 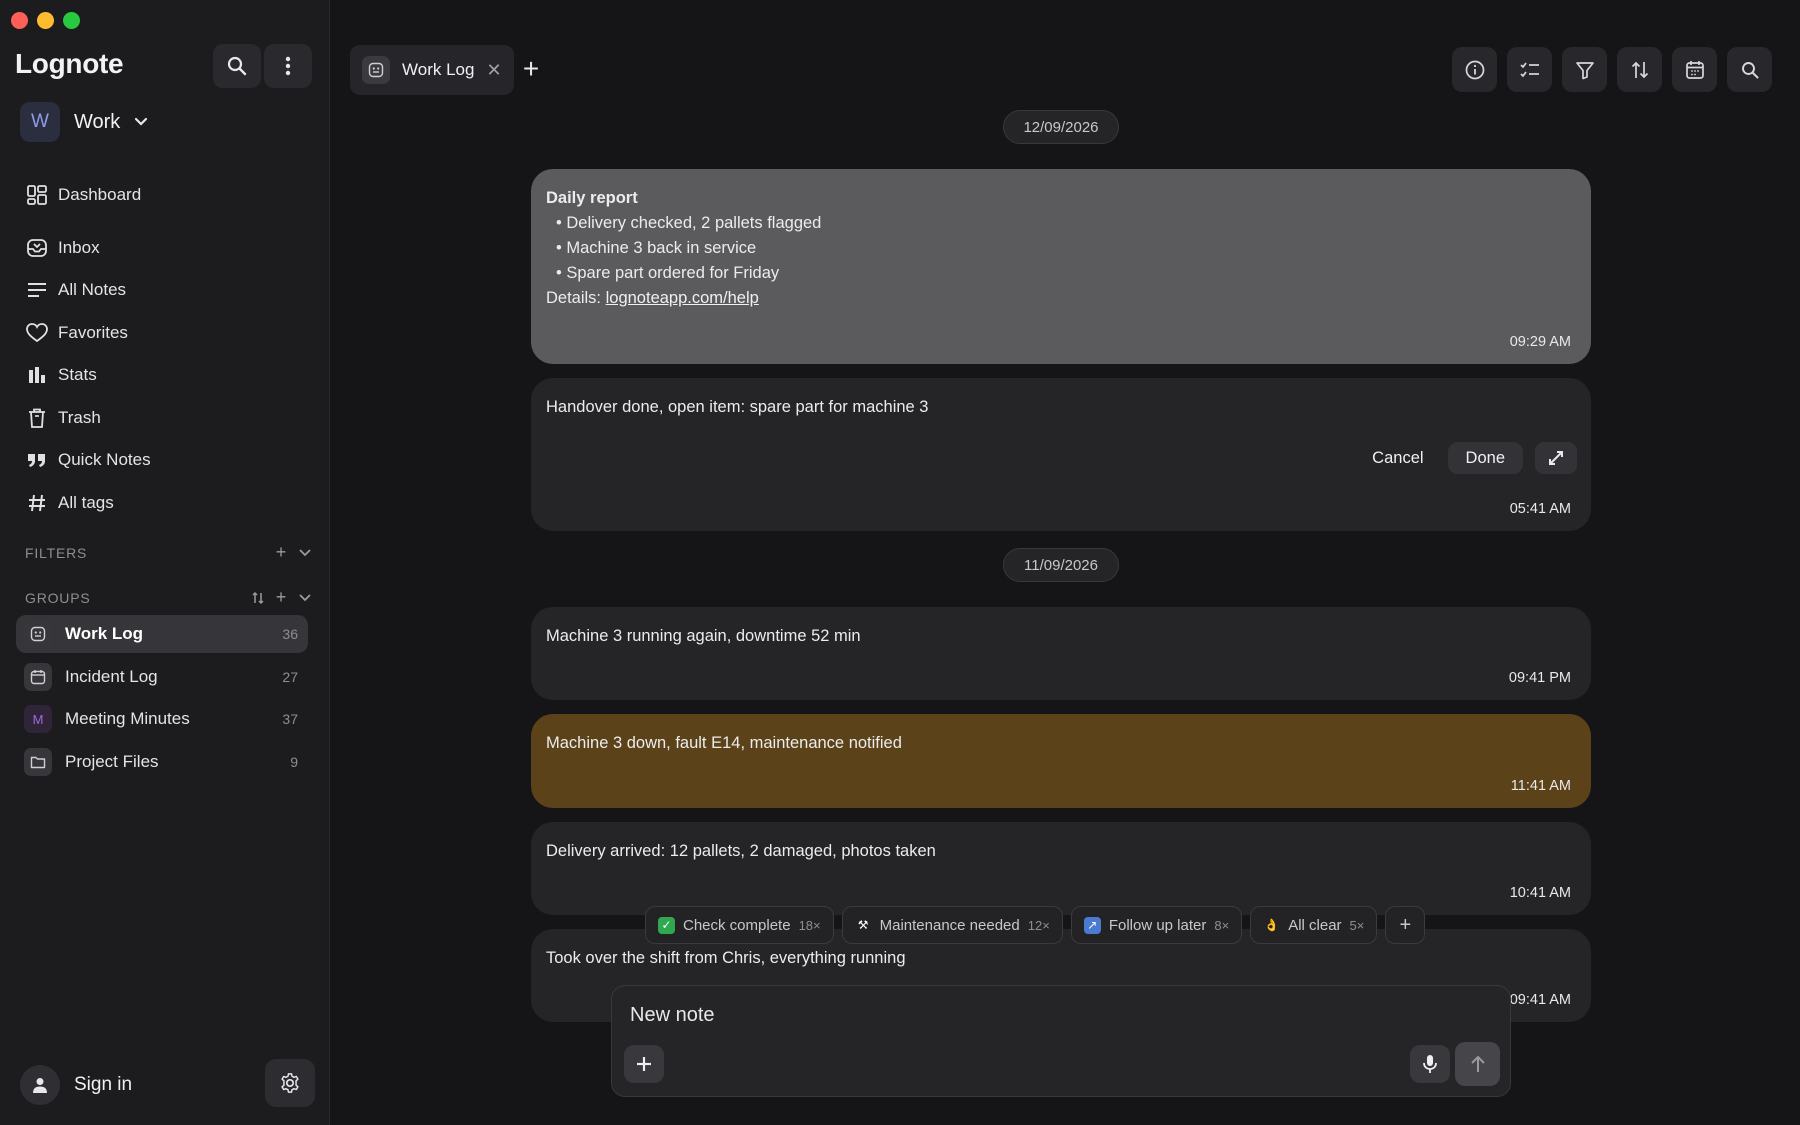 What do you see at coordinates (673, 273) in the screenshot?
I see `bullet-text: Spare part ordered for Friday` at bounding box center [673, 273].